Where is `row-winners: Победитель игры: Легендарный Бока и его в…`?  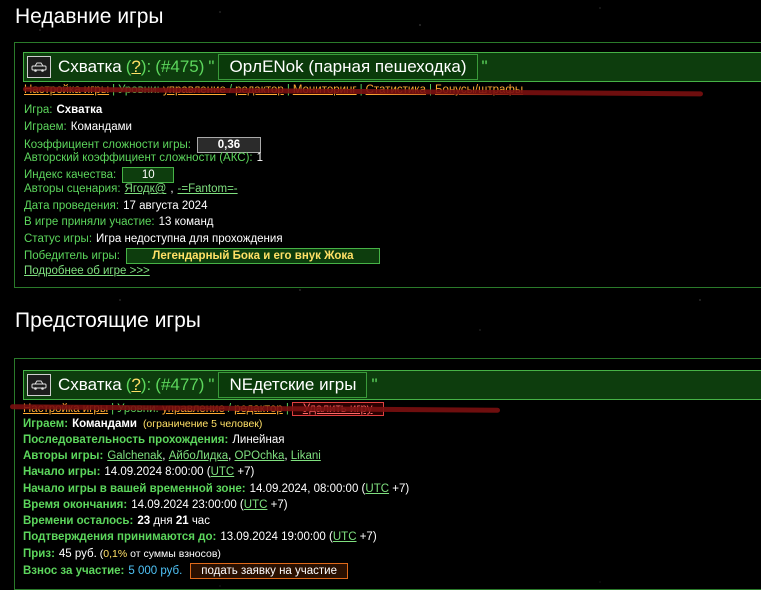 row-winners: Победитель игры: Легендарный Бока и его в… is located at coordinates (202, 256).